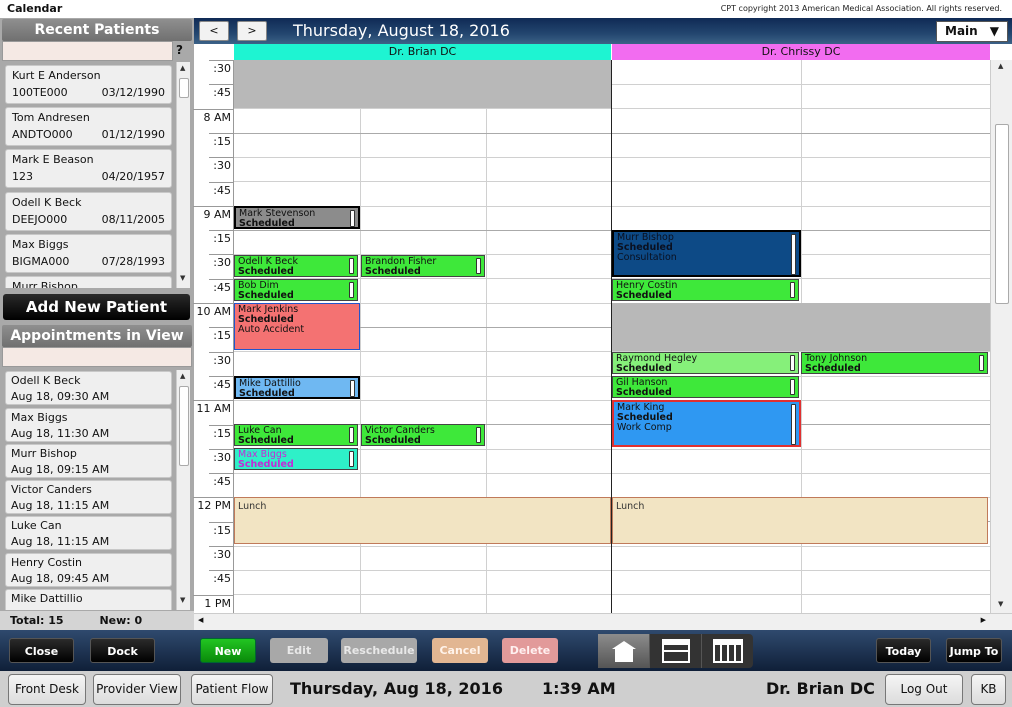 This screenshot has height=707, width=1012. I want to click on patient-card: Mark E Beason 123 04/20/1957, so click(88, 168).